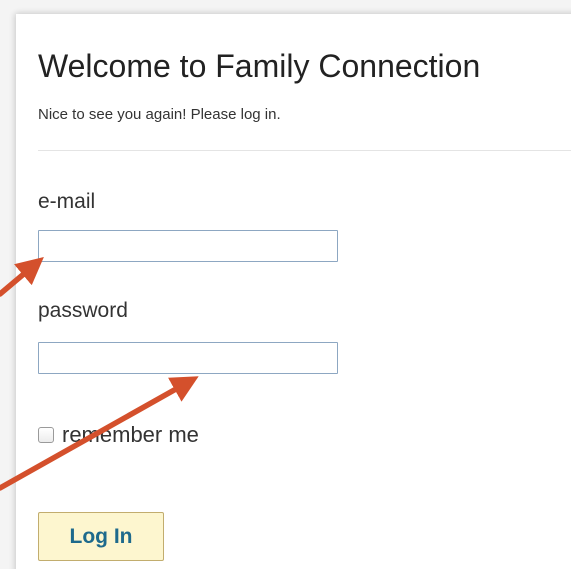  Describe the element at coordinates (130, 434) in the screenshot. I see `remember-me-label: remember me` at that location.